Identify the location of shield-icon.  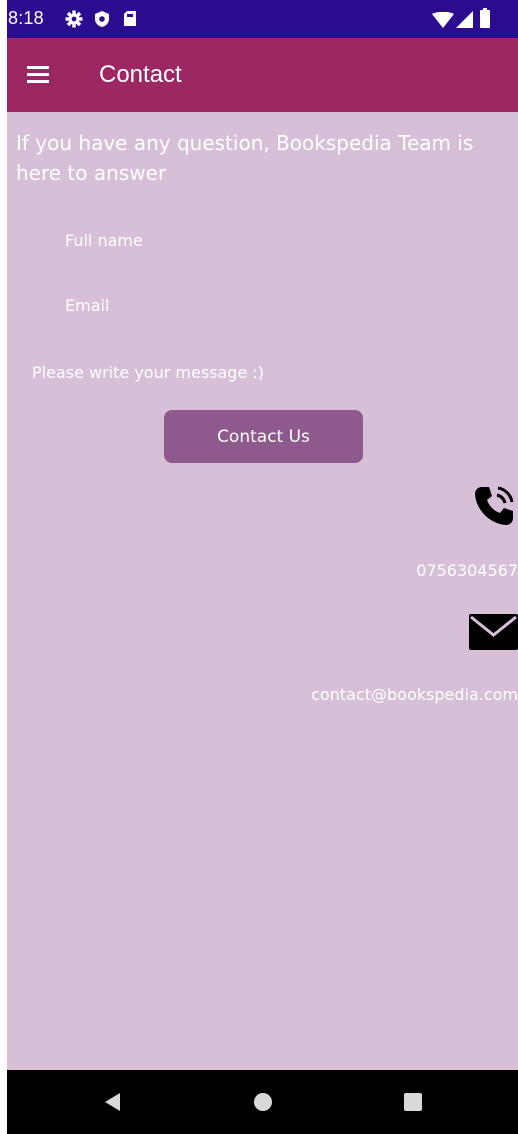
(102, 19).